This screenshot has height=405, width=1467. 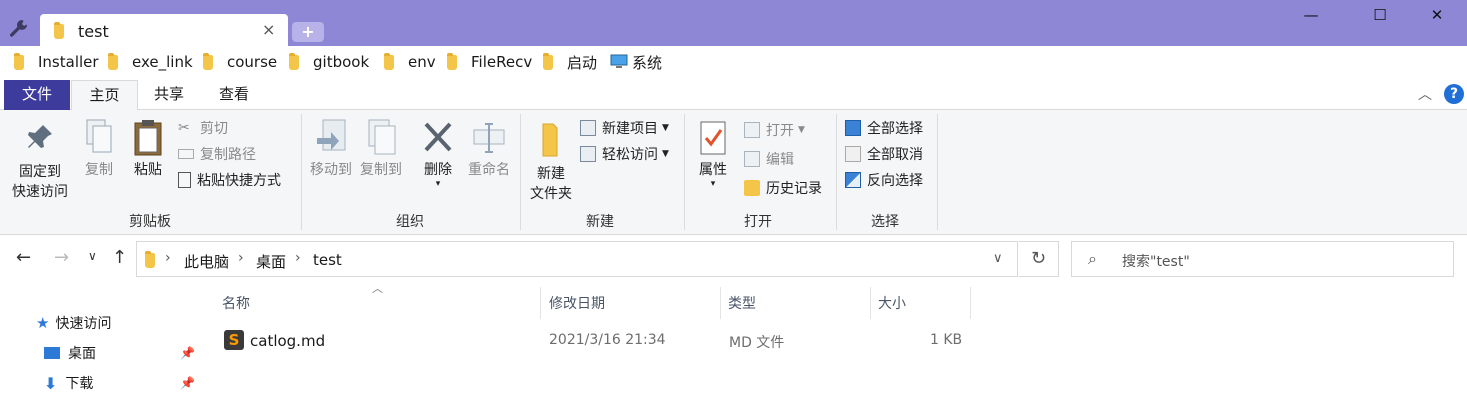 I want to click on new-item-icon, so click(x=588, y=128).